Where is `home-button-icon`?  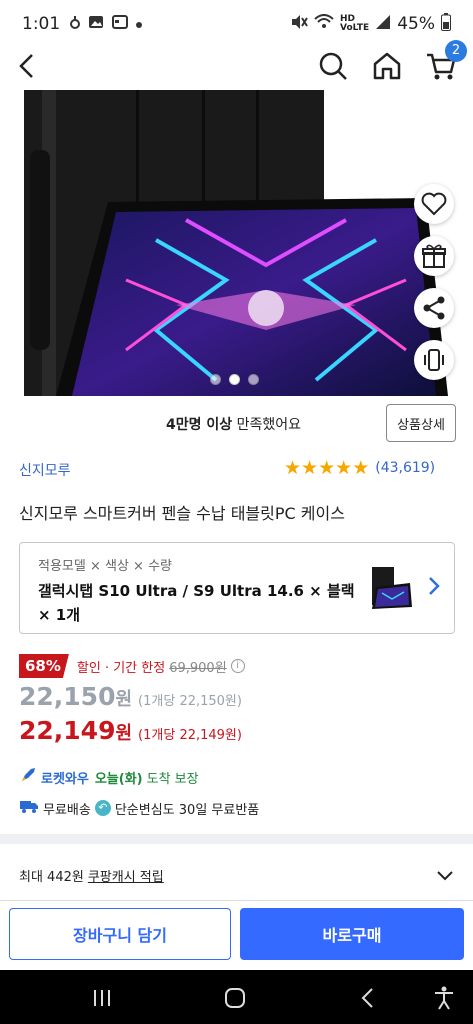 home-button-icon is located at coordinates (236, 998).